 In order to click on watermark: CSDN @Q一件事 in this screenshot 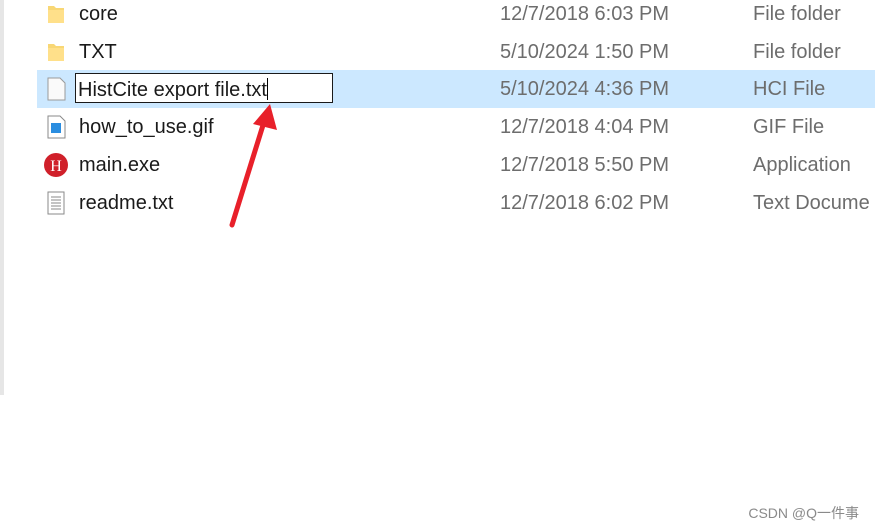, I will do `click(803, 513)`.